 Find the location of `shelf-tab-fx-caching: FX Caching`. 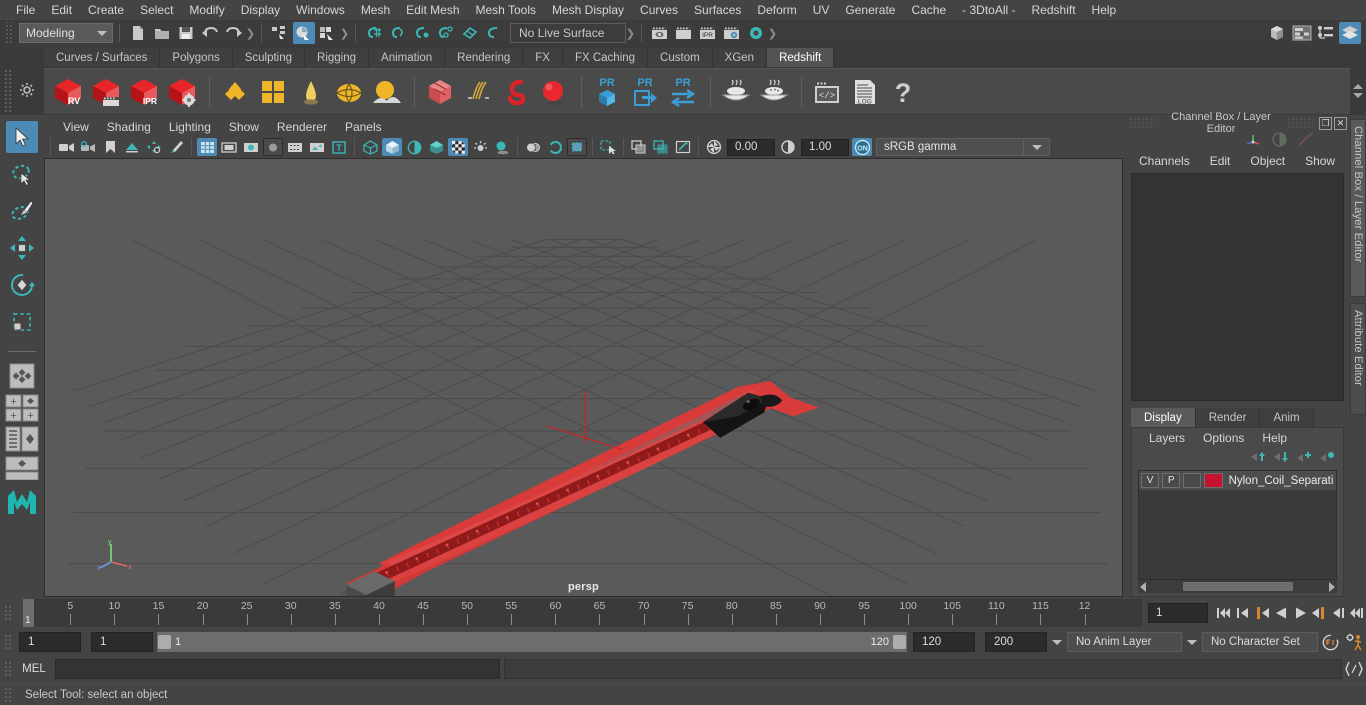

shelf-tab-fx-caching: FX Caching is located at coordinates (605, 57).